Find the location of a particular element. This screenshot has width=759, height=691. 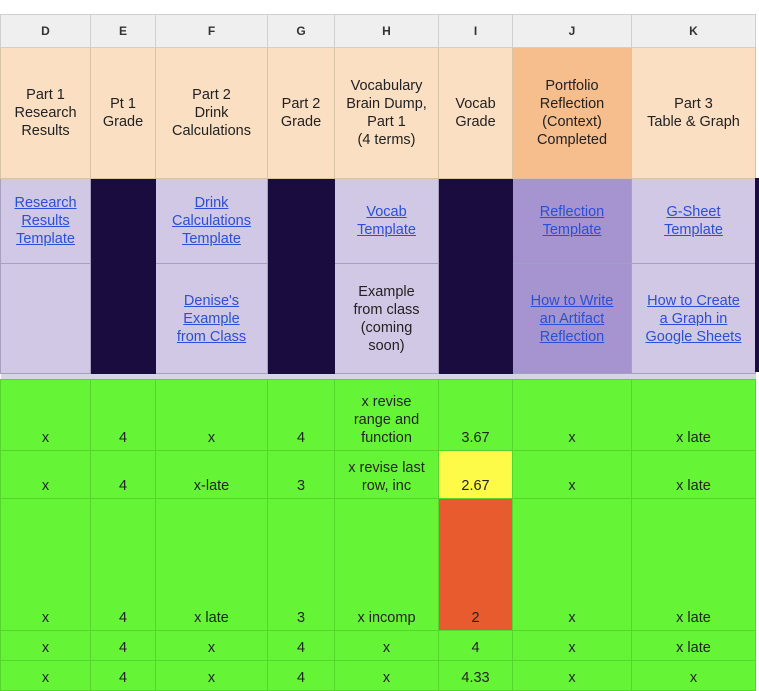

header-portfolio-reflection: Portfolio Reflection (Context) Completed is located at coordinates (572, 113).